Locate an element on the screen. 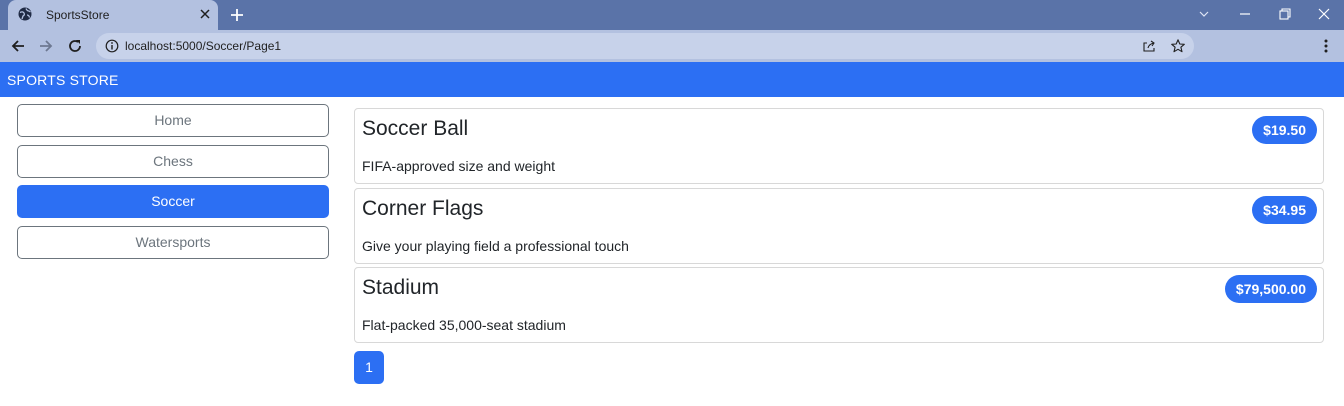  browser-tab: SportsStore is located at coordinates (113, 15).